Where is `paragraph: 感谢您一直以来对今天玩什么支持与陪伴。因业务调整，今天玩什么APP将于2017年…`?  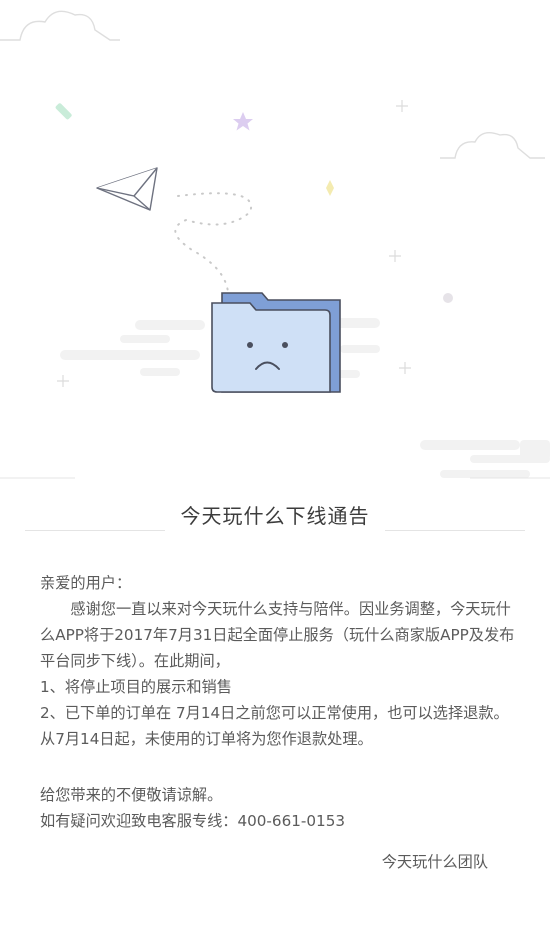 paragraph: 感谢您一直以来对今天玩什么支持与陪伴。因业务调整，今天玩什么APP将于2017年… is located at coordinates (277, 635).